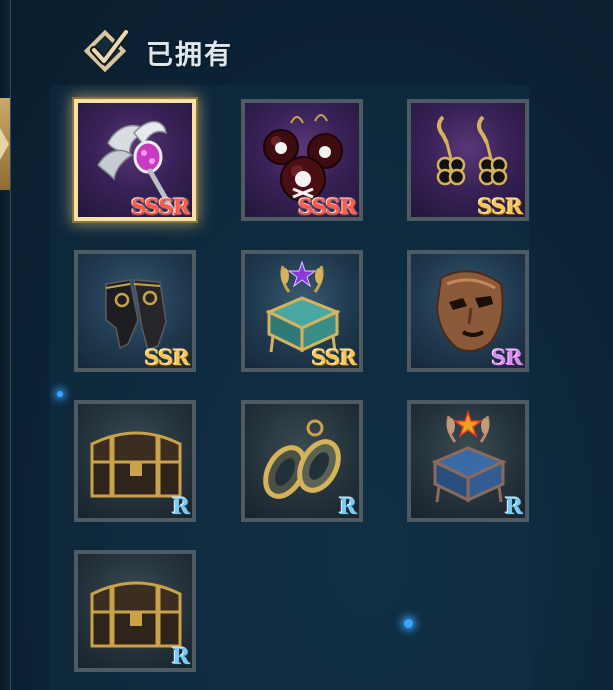  Describe the element at coordinates (189, 55) in the screenshot. I see `owned-title: 已拥有` at that location.